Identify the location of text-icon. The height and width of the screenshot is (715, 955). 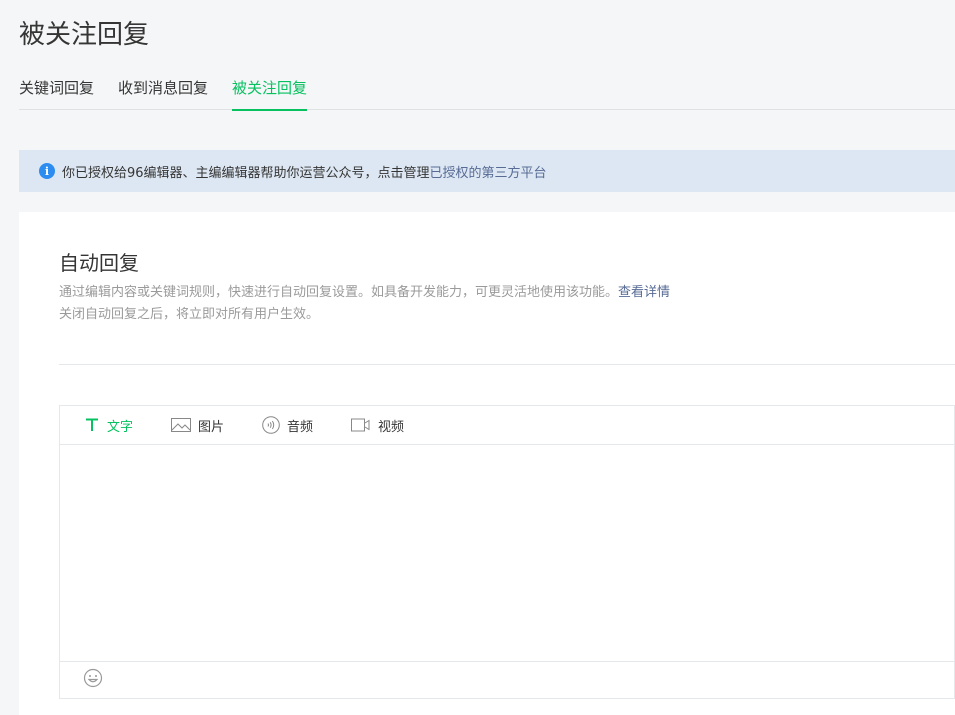
(92, 425).